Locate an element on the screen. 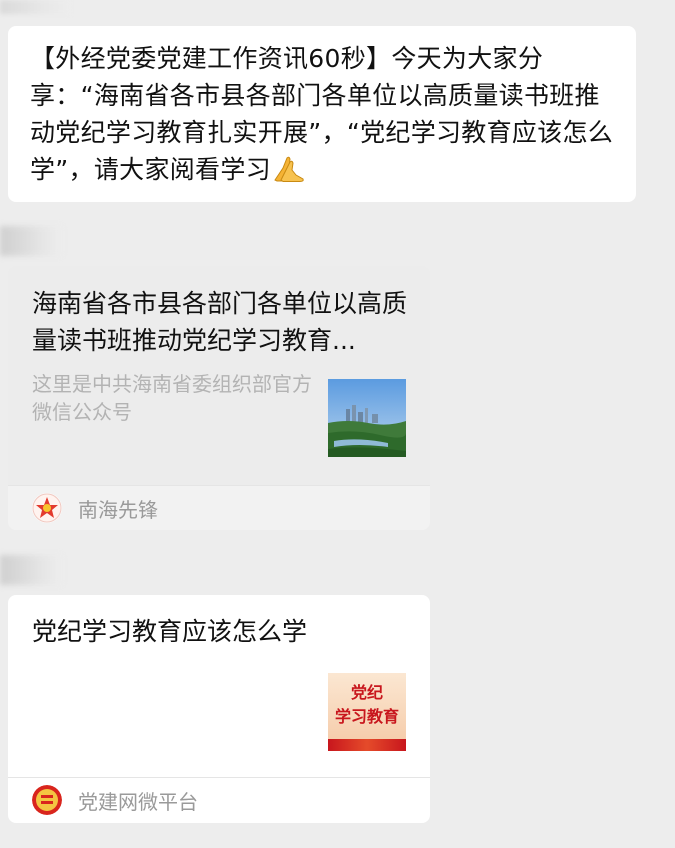  nanhai-xianfeng-logo-icon is located at coordinates (47, 508).